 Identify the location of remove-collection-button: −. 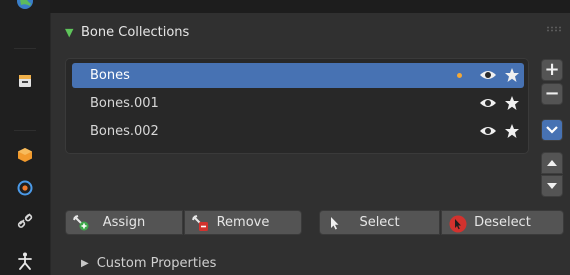
(552, 94).